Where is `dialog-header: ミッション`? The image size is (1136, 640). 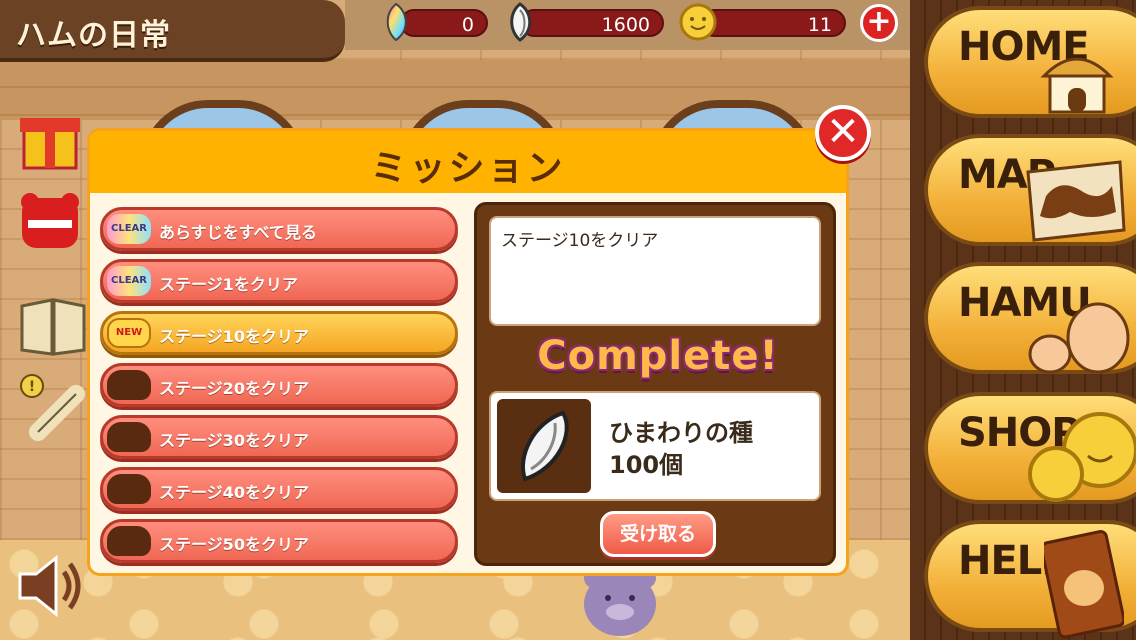
dialog-header: ミッション is located at coordinates (468, 162).